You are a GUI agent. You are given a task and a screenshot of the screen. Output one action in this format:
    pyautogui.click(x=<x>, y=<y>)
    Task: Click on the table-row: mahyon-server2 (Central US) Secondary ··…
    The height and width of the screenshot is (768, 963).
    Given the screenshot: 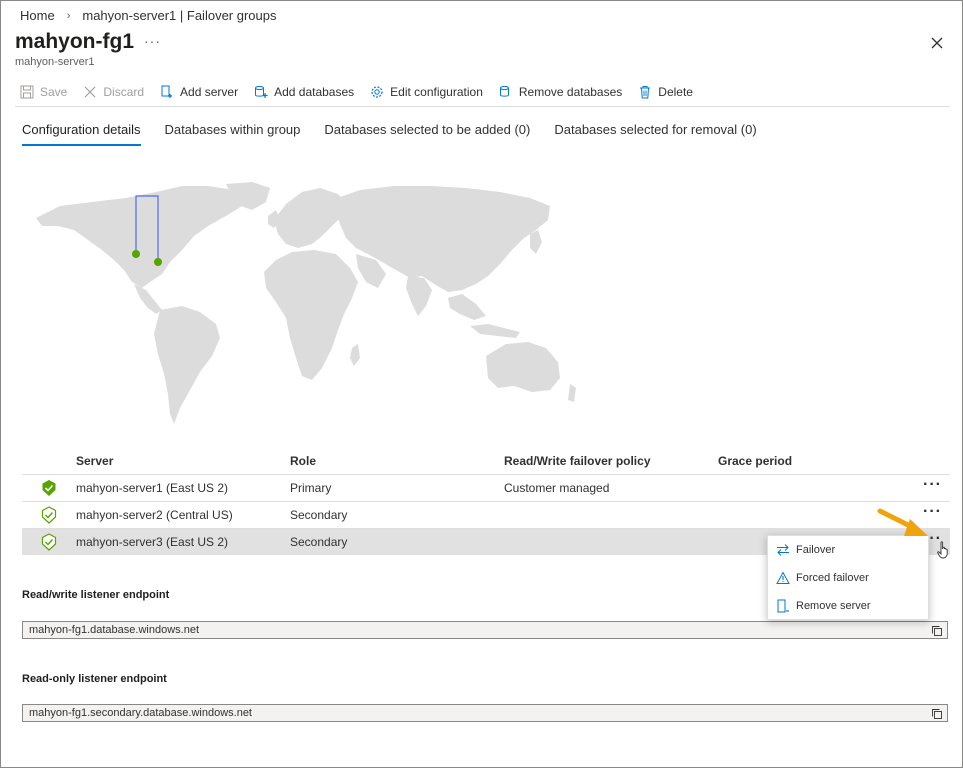 What is the action you would take?
    pyautogui.click(x=486, y=515)
    